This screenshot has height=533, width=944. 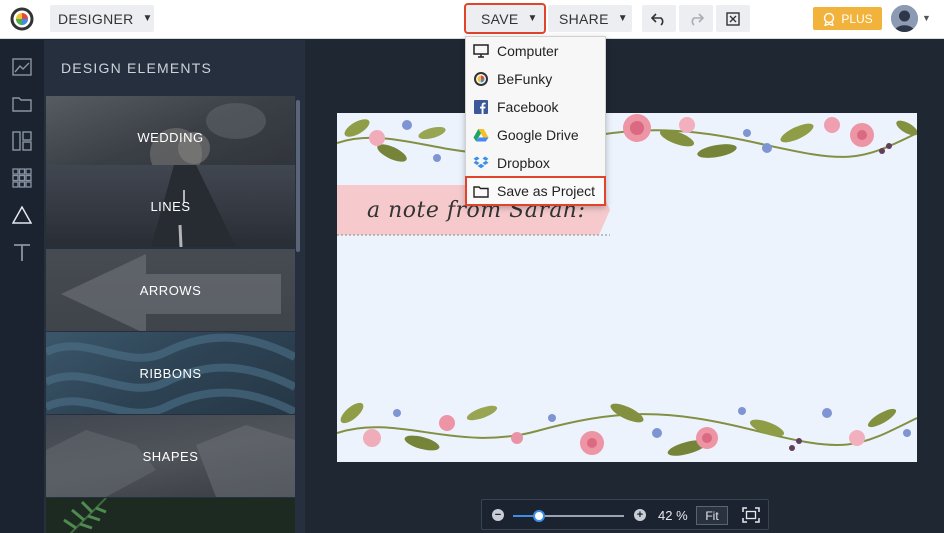 I want to click on user-avatar-icon, so click(x=904, y=18).